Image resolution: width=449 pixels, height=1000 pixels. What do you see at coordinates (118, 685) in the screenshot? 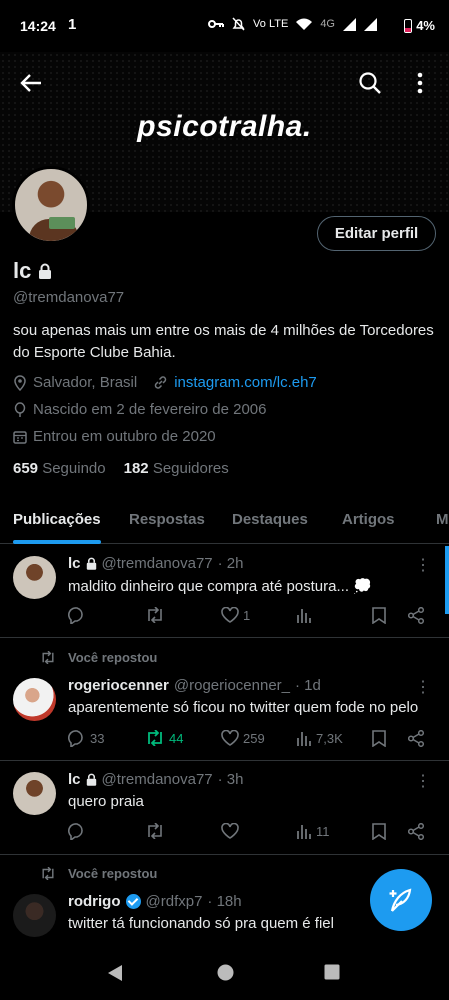
I see `post-author-name: rogeriocenner` at bounding box center [118, 685].